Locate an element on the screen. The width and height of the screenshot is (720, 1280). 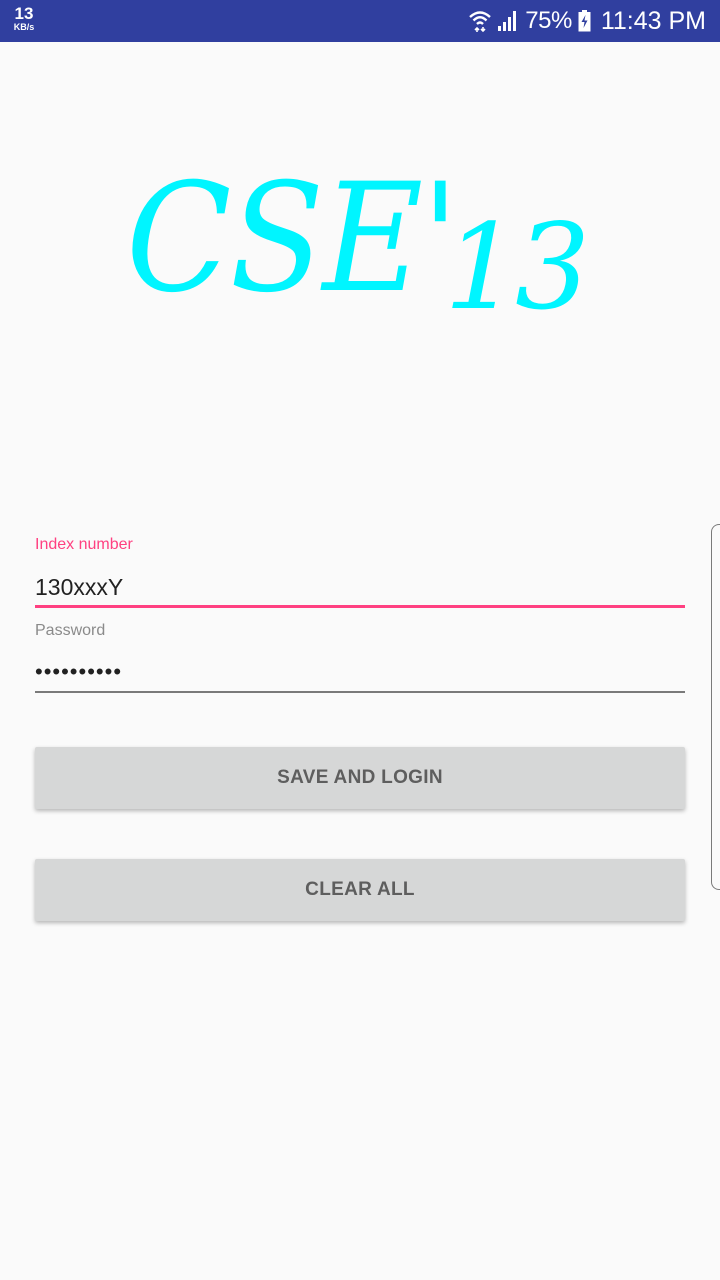
clear-all-button: CLEAR ALL is located at coordinates (360, 890).